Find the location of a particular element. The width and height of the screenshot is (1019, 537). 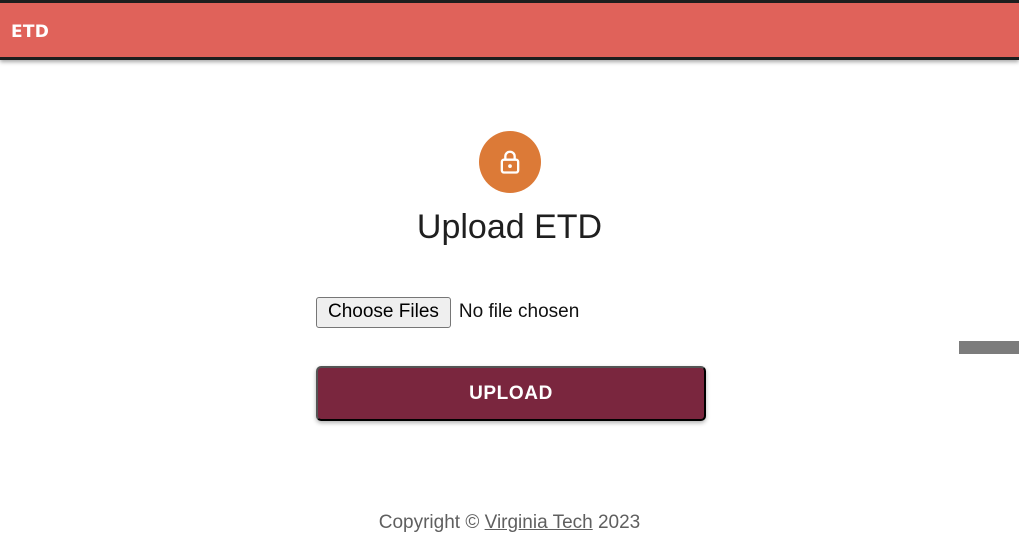

app-title: ETD is located at coordinates (30, 32).